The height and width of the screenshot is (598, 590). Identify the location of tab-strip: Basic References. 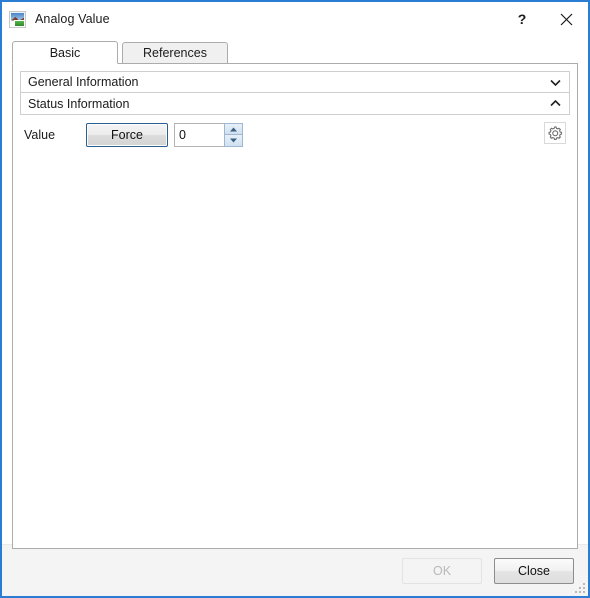
(300, 52).